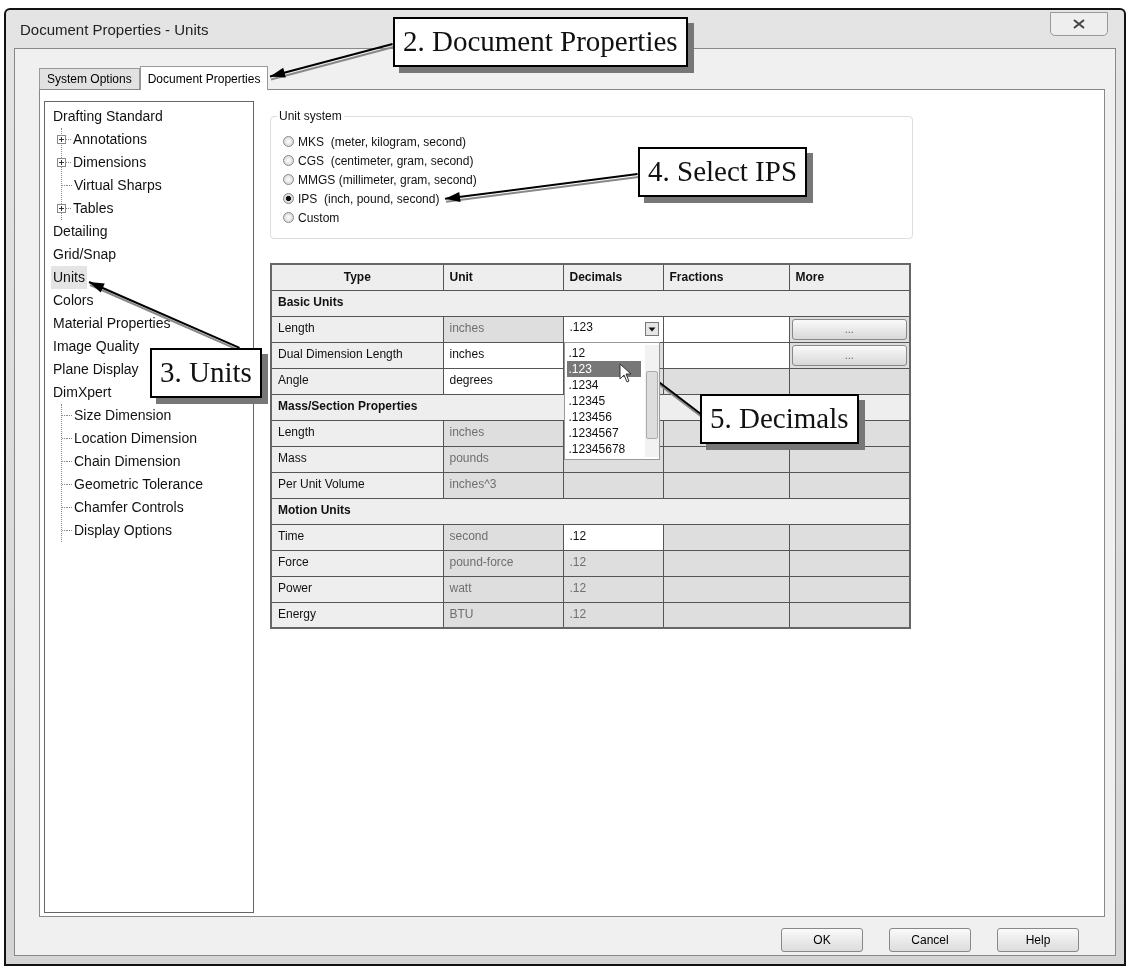  What do you see at coordinates (590, 303) in the screenshot?
I see `section-header: Basic Units` at bounding box center [590, 303].